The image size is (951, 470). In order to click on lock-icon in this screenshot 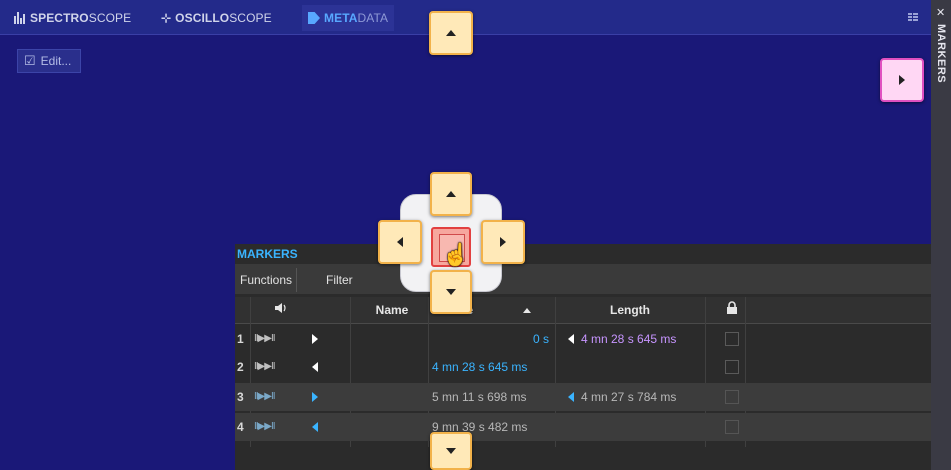, I will do `click(732, 310)`.